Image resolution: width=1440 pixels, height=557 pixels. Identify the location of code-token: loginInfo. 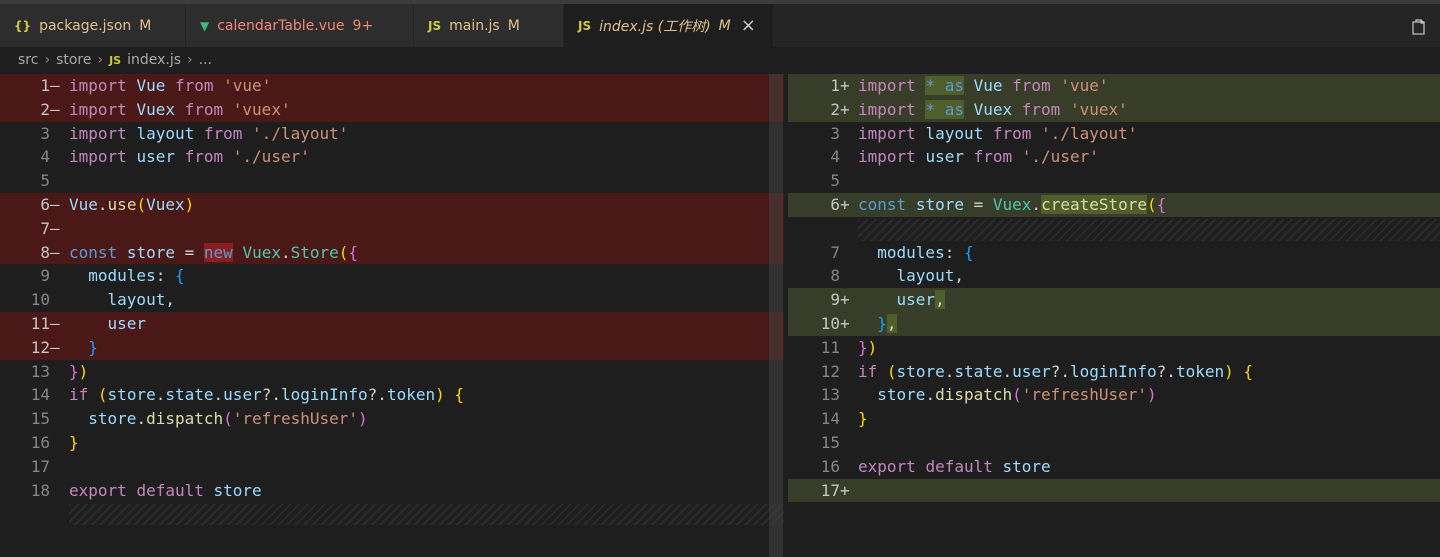
(1113, 371).